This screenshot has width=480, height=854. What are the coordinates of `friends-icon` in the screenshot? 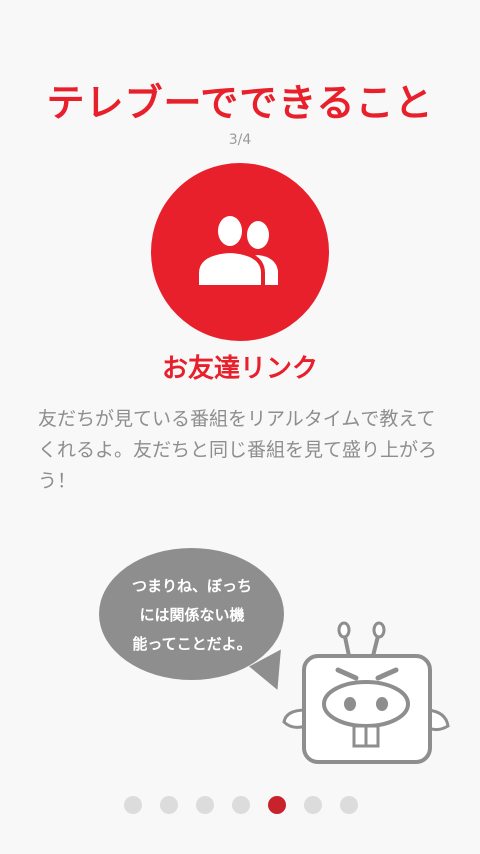 It's located at (236, 250).